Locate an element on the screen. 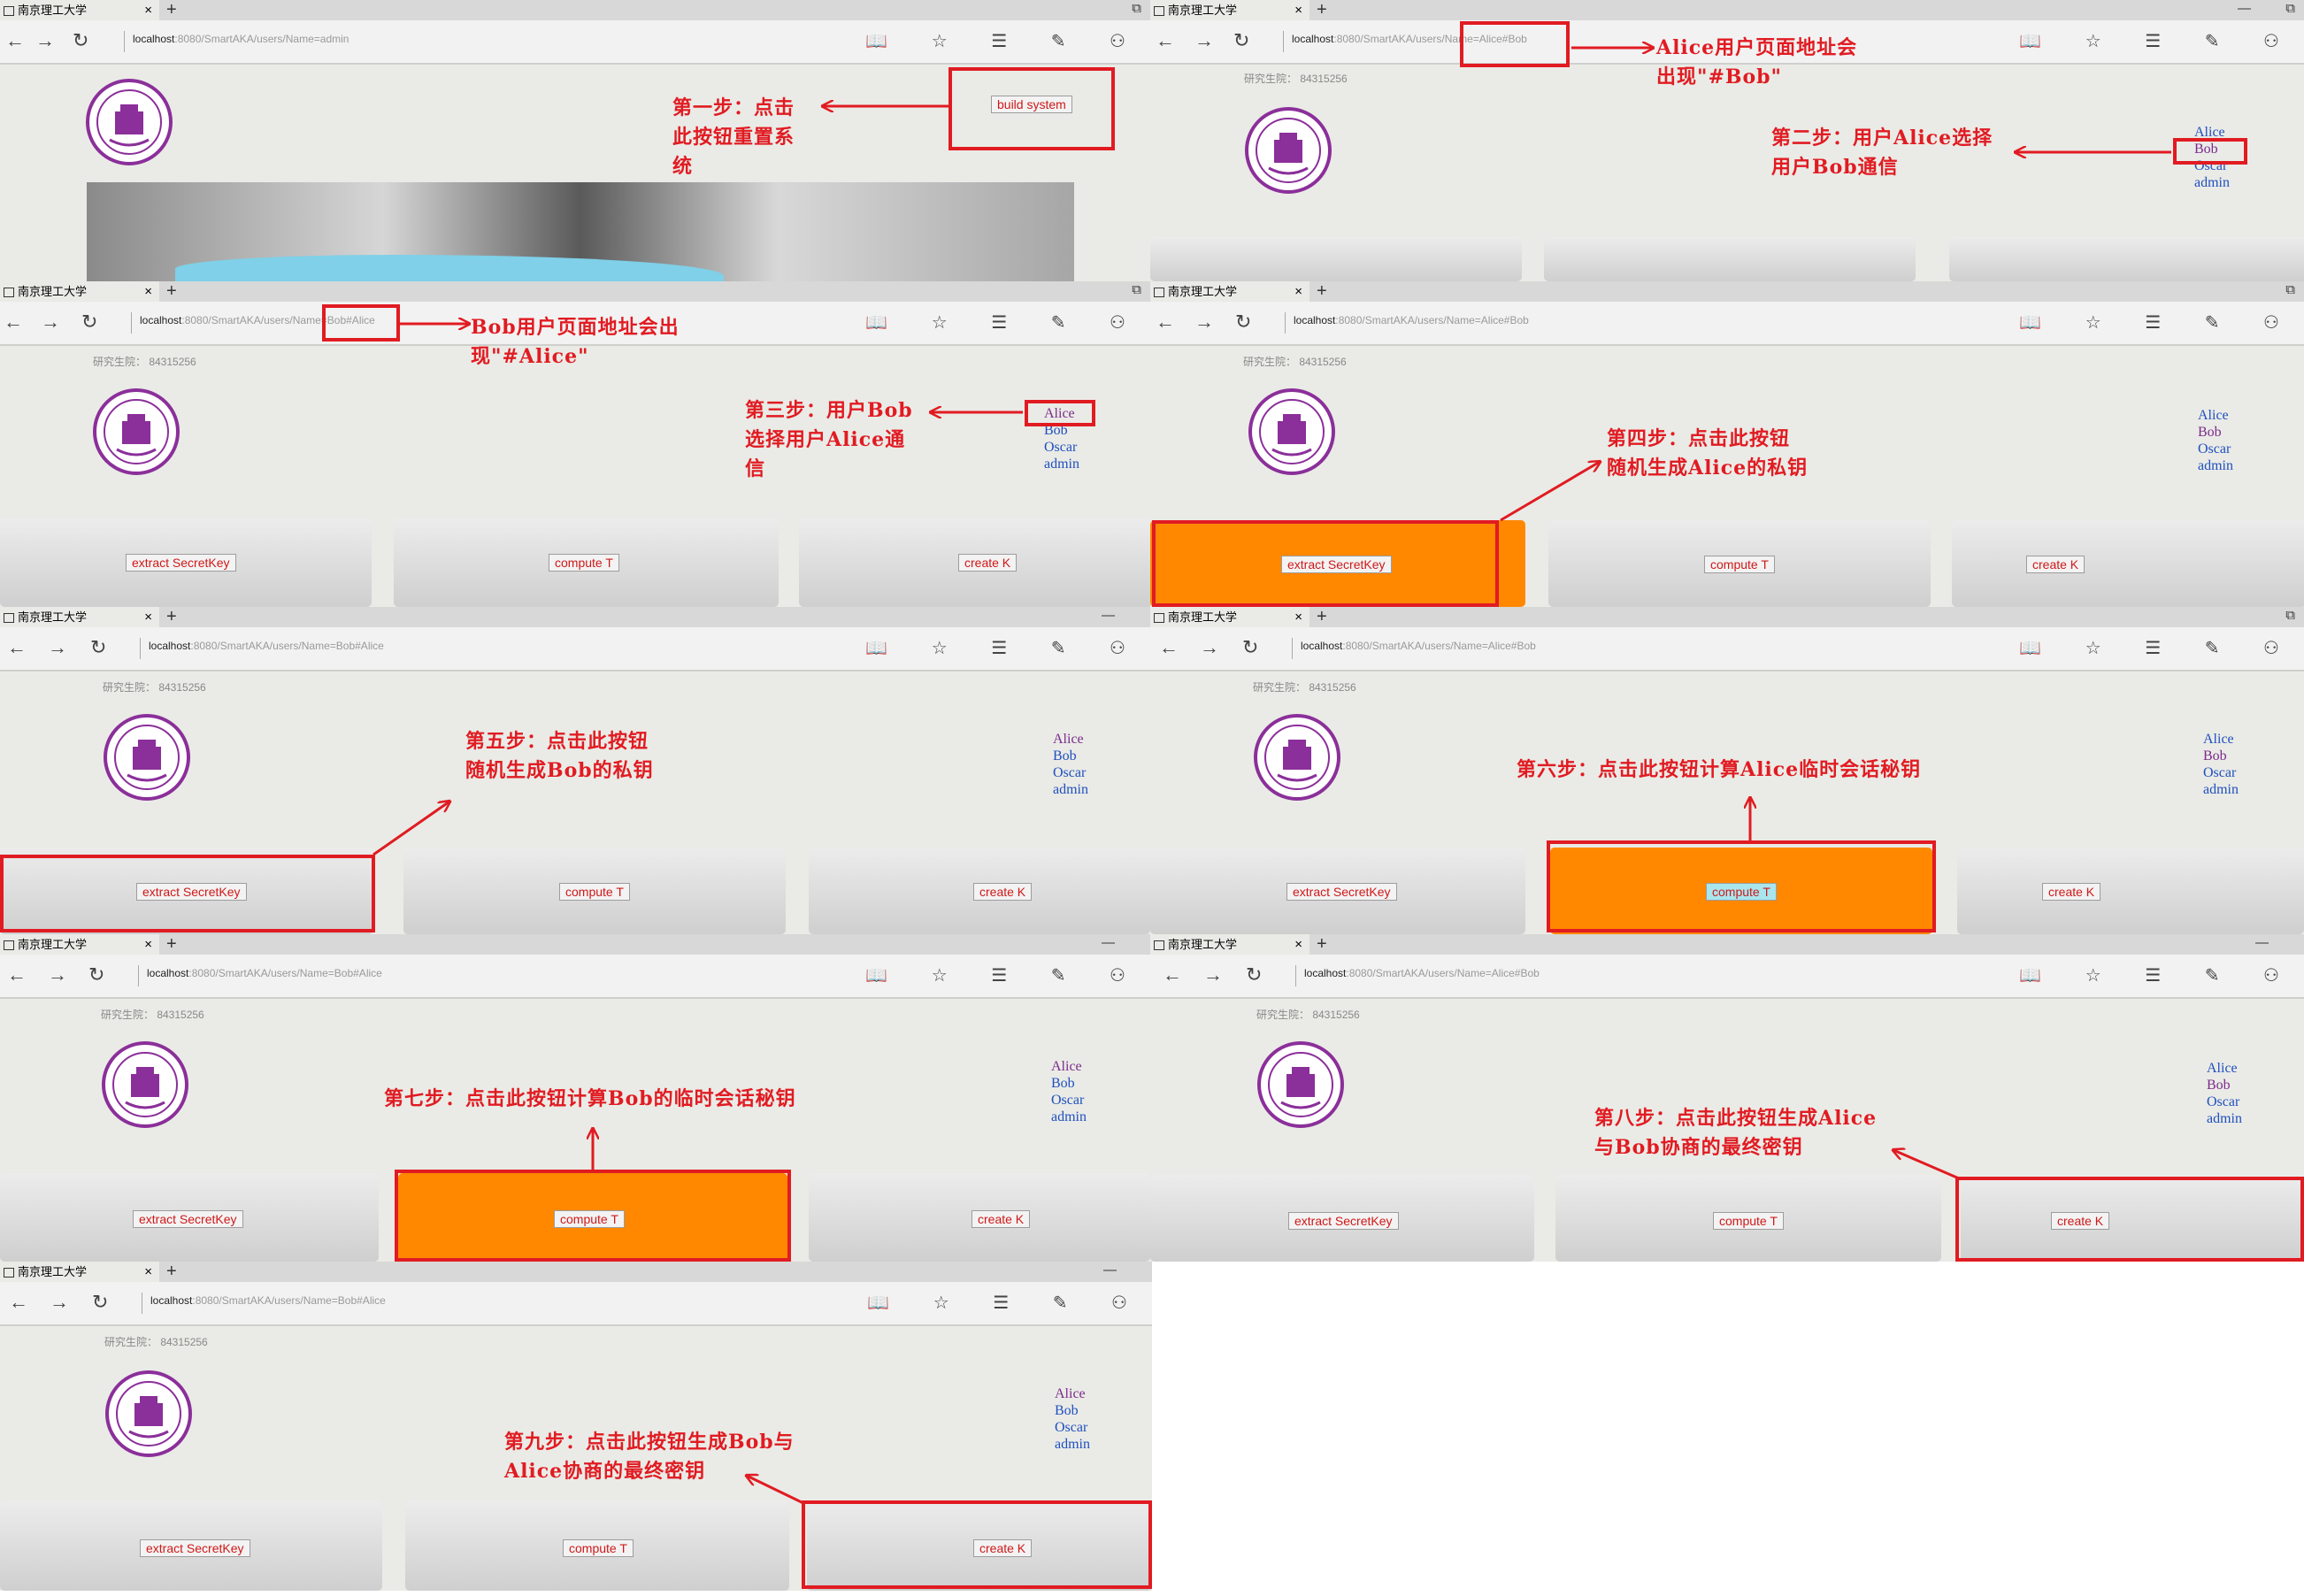  annotation-step7: 第七步：点击此按钮计算Bob的临时会话秘钥 is located at coordinates (590, 1098).